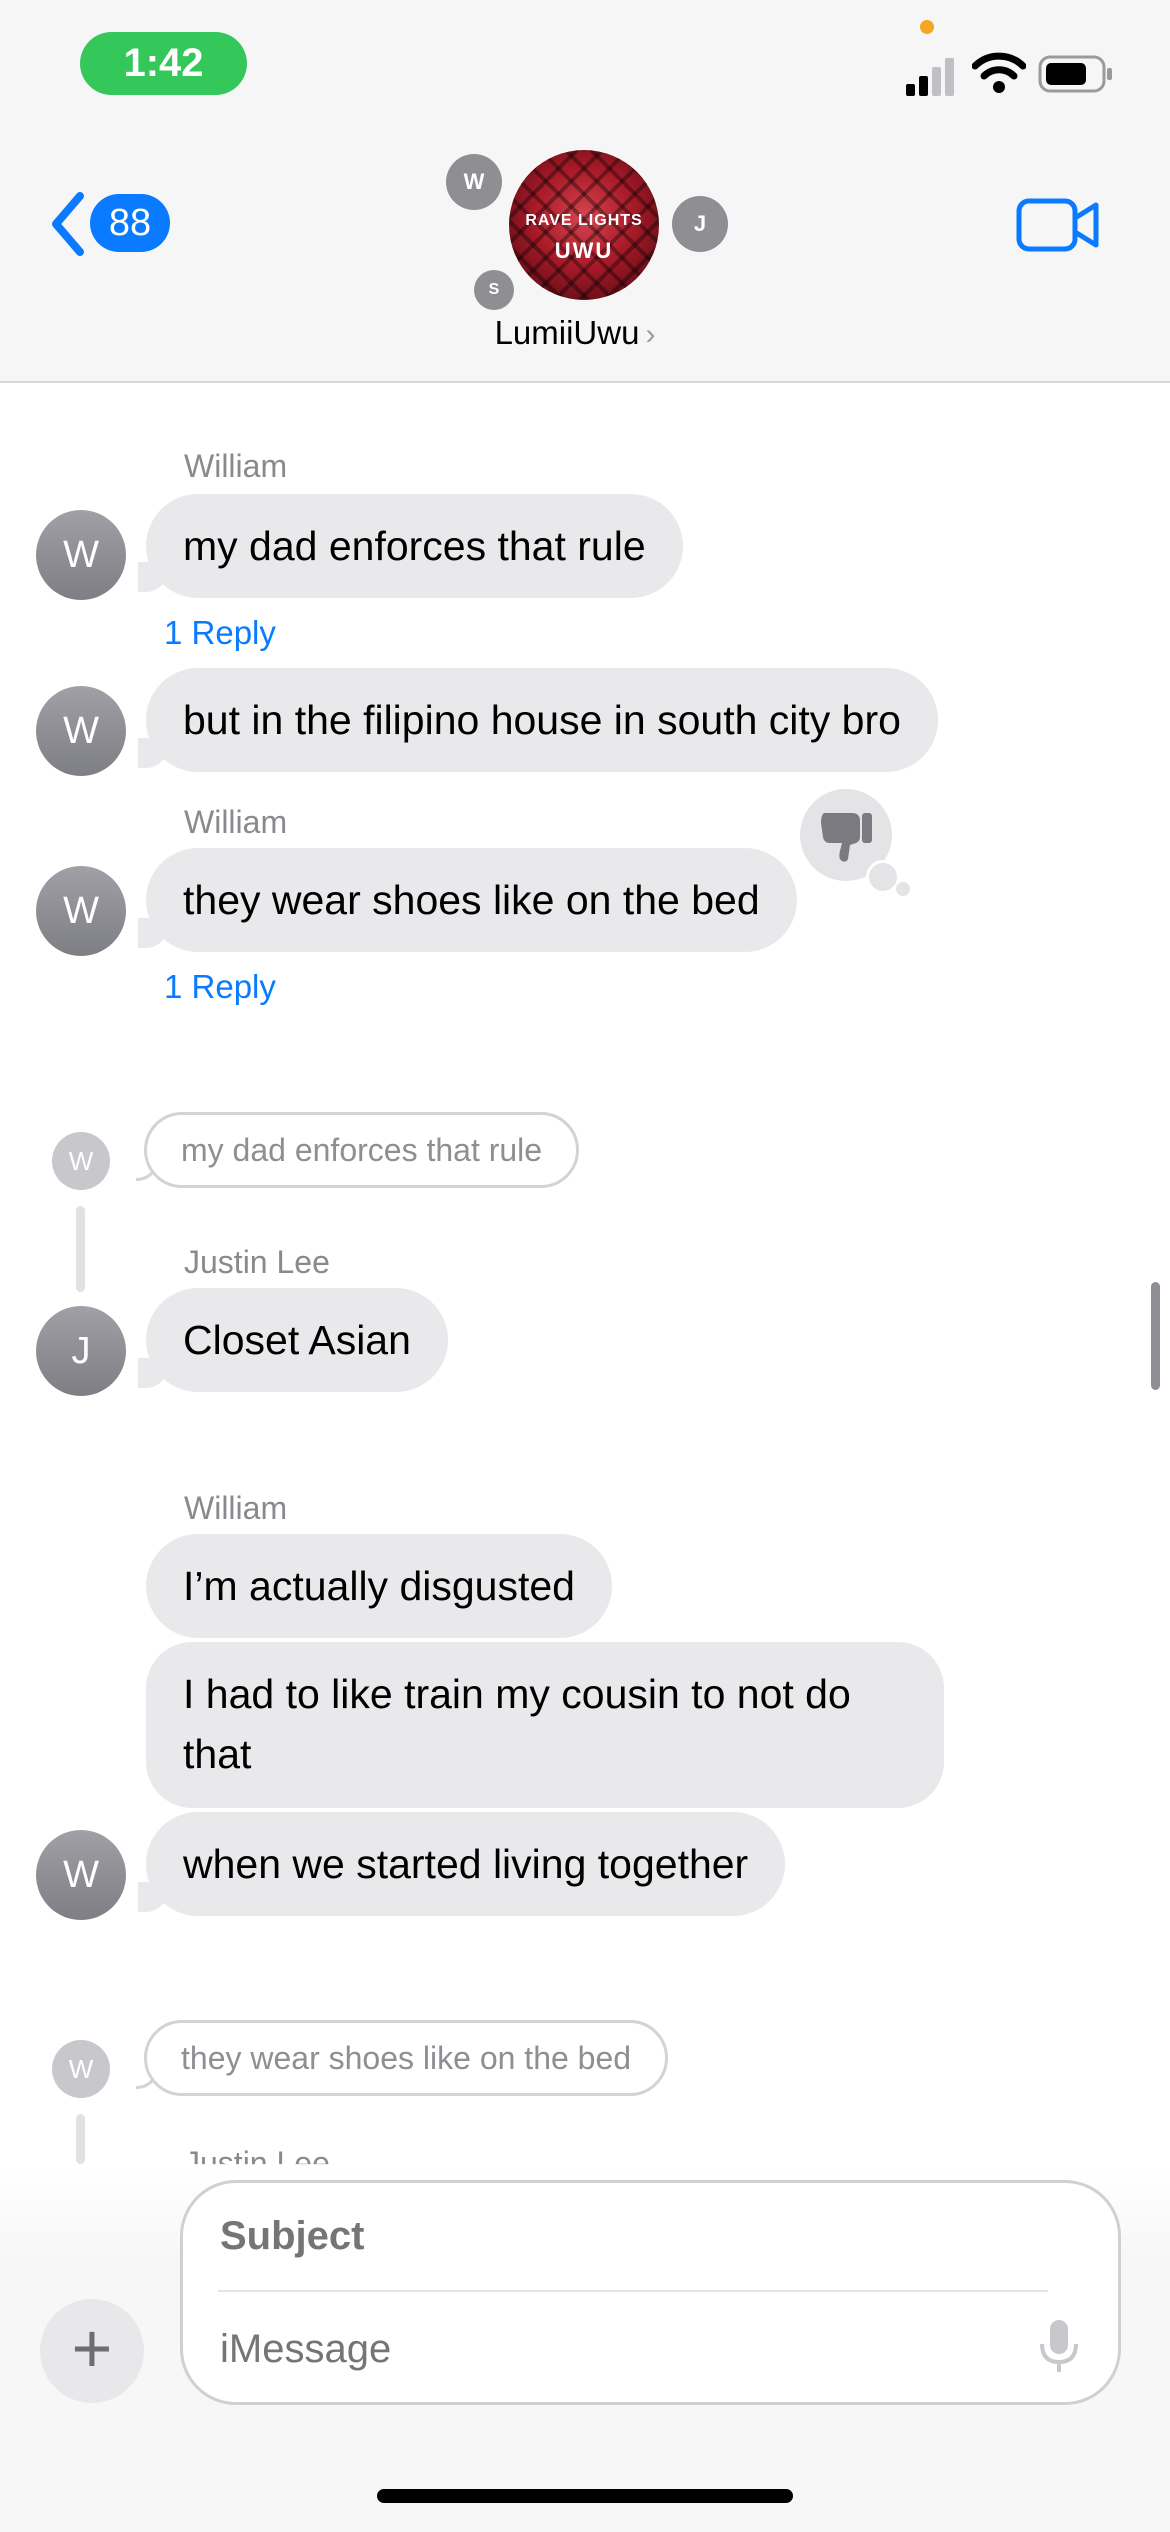  Describe the element at coordinates (999, 72) in the screenshot. I see `wifi-icon` at that location.